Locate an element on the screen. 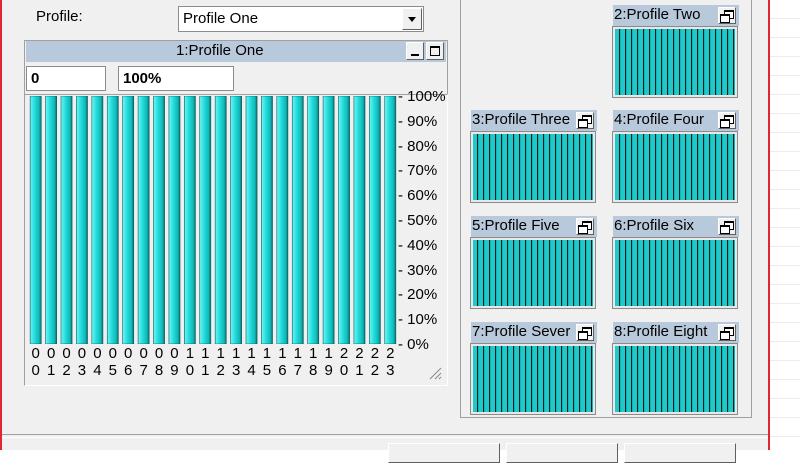 The height and width of the screenshot is (463, 800). y-tick-label: - 10% is located at coordinates (418, 320).